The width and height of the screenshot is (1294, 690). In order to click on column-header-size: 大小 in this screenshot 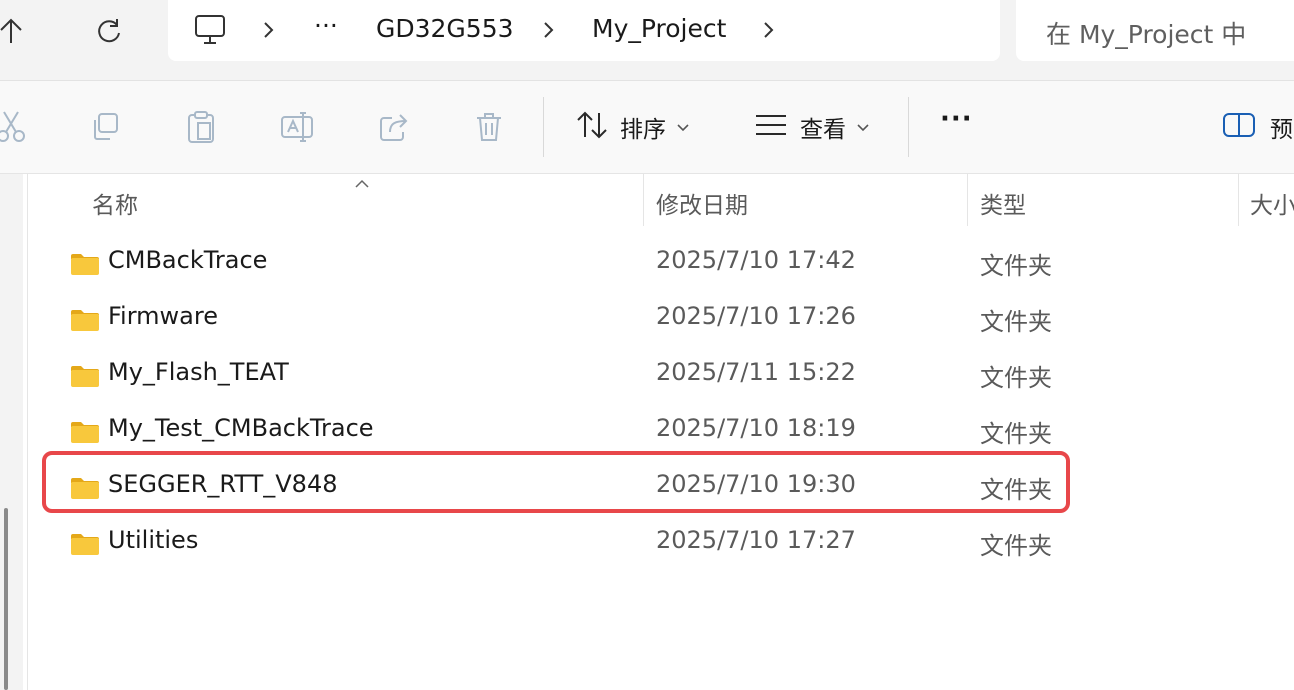, I will do `click(1272, 203)`.